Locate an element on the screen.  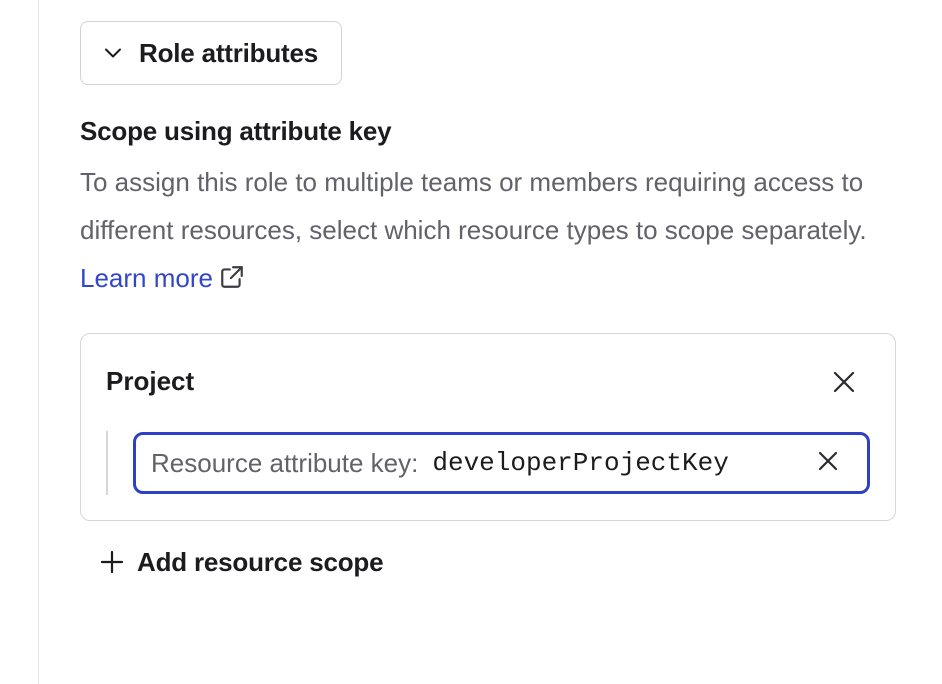
left-divider is located at coordinates (38, 342).